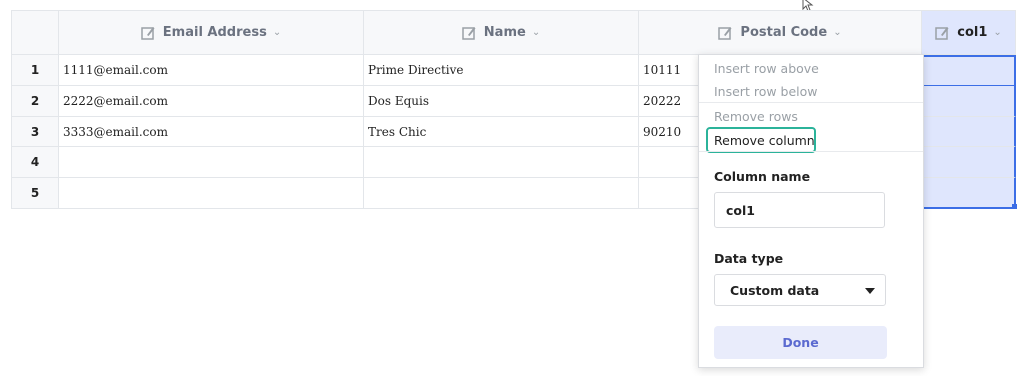 The image size is (1024, 376). Describe the element at coordinates (756, 116) in the screenshot. I see `menu-item-remove-rows: Remove rows` at that location.